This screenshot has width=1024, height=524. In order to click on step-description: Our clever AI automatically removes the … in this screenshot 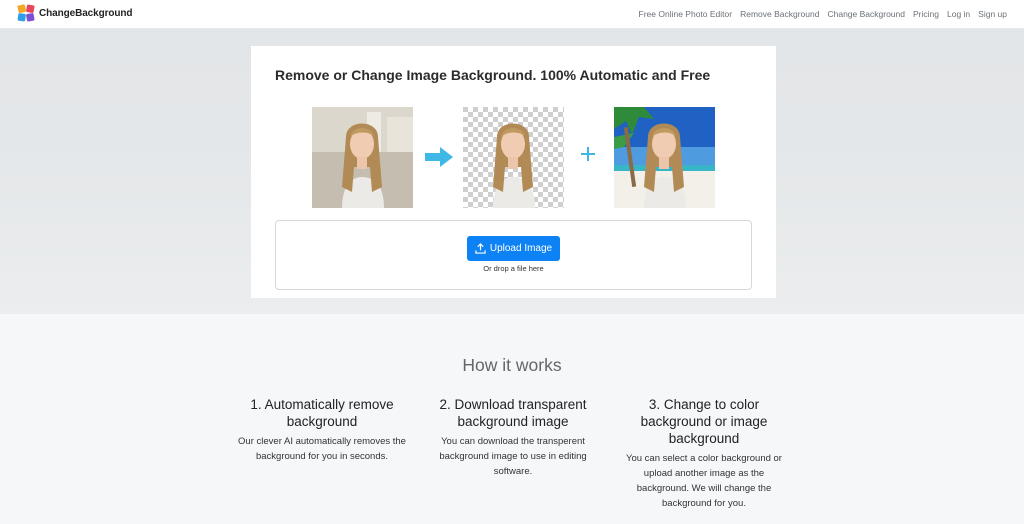, I will do `click(322, 449)`.